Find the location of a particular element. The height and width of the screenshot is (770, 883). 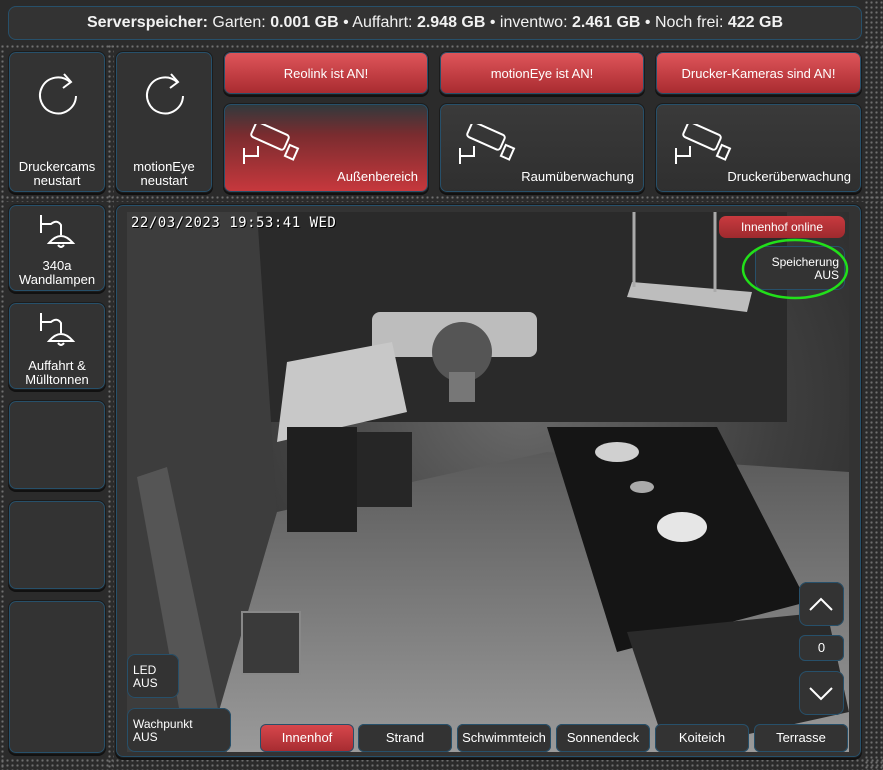

camera-group-druckerueberwachung: Druckerüberwachung is located at coordinates (758, 148).